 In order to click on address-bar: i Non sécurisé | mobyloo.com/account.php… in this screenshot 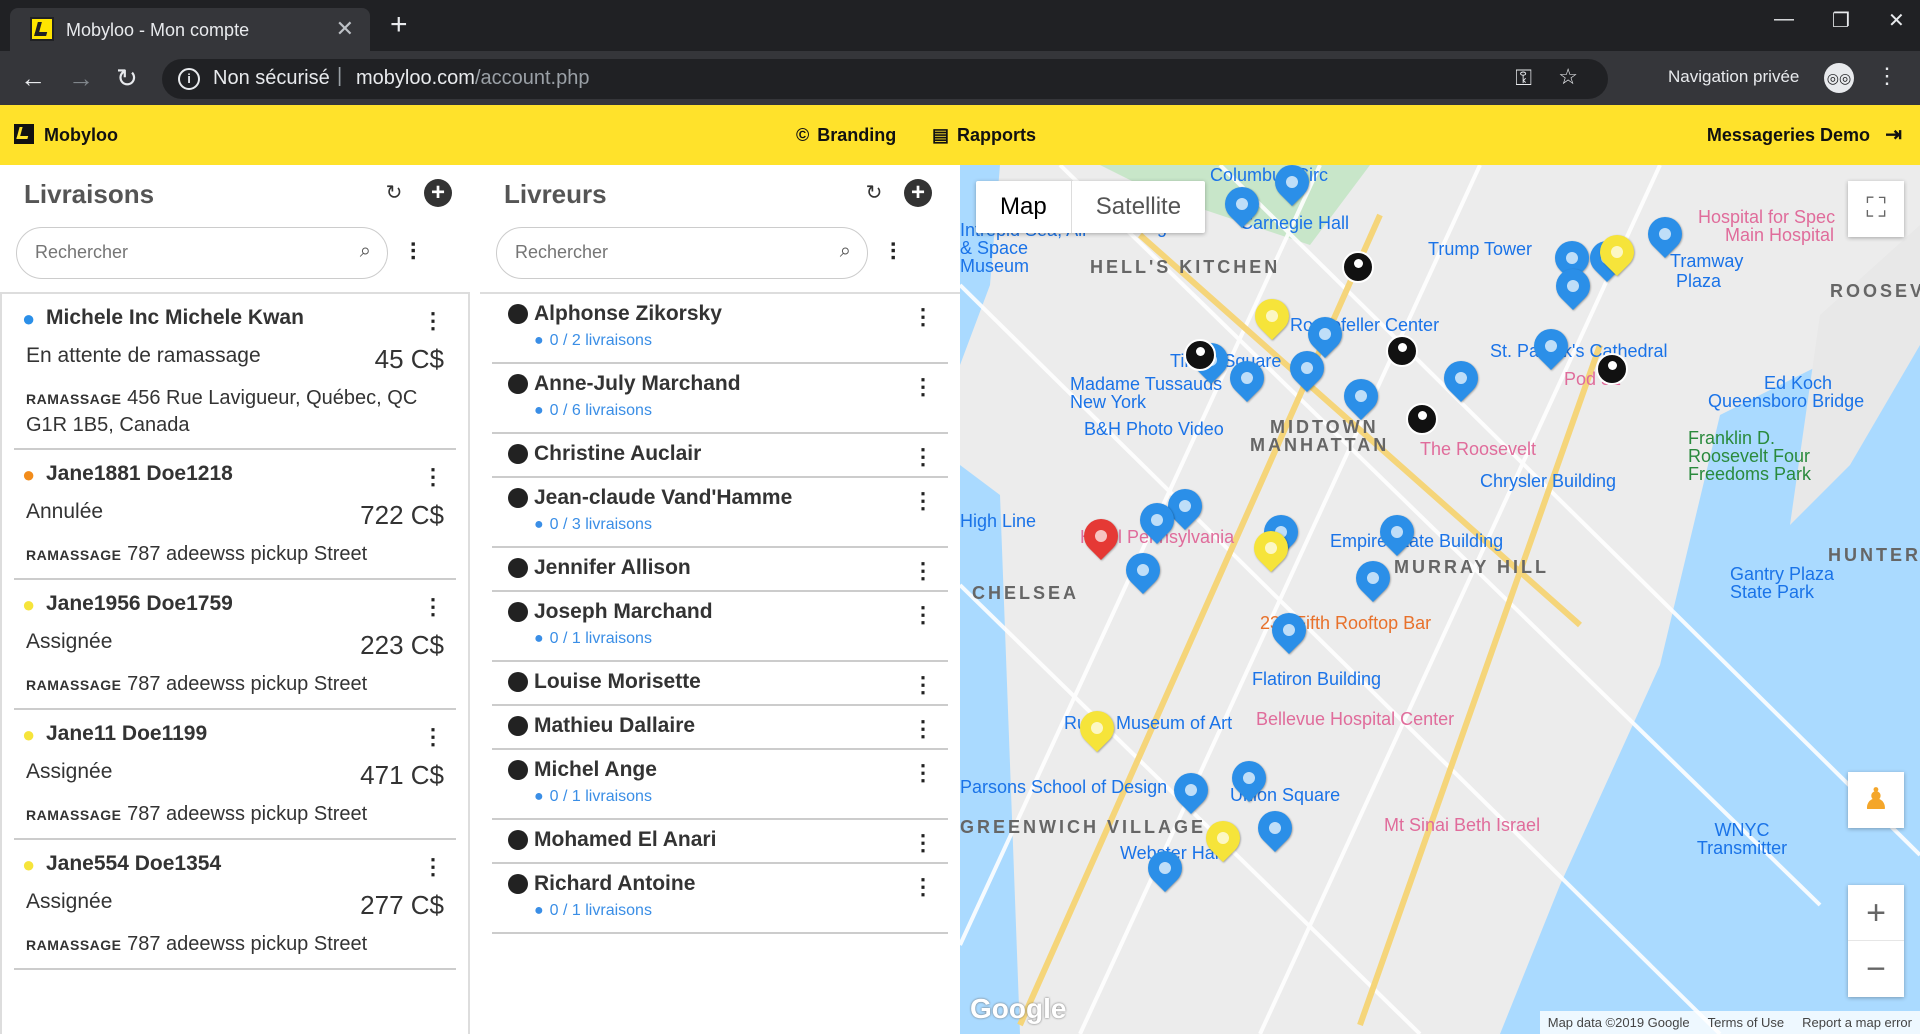, I will do `click(885, 79)`.